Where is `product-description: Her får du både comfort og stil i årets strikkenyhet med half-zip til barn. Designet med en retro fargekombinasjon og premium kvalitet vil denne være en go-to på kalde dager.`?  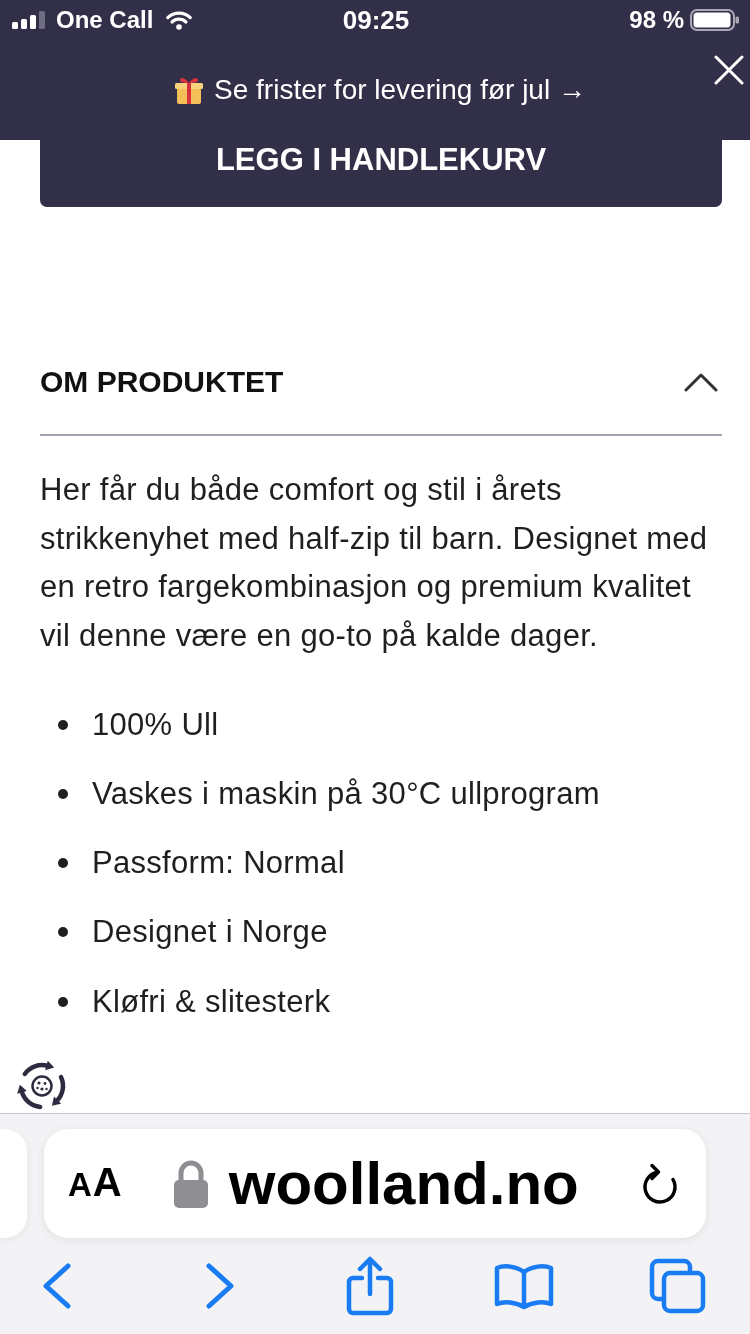
product-description: Her får du både comfort og stil i årets strikkenyhet med half-zip til barn. Designet med en retro fargekombinasjon og premium kvalitet vil denne være en go-to på kalde dager. is located at coordinates (374, 563).